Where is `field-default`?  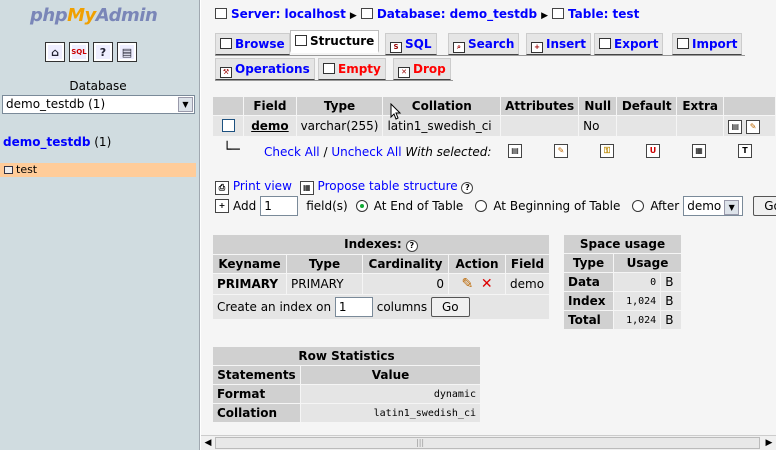 field-default is located at coordinates (647, 126).